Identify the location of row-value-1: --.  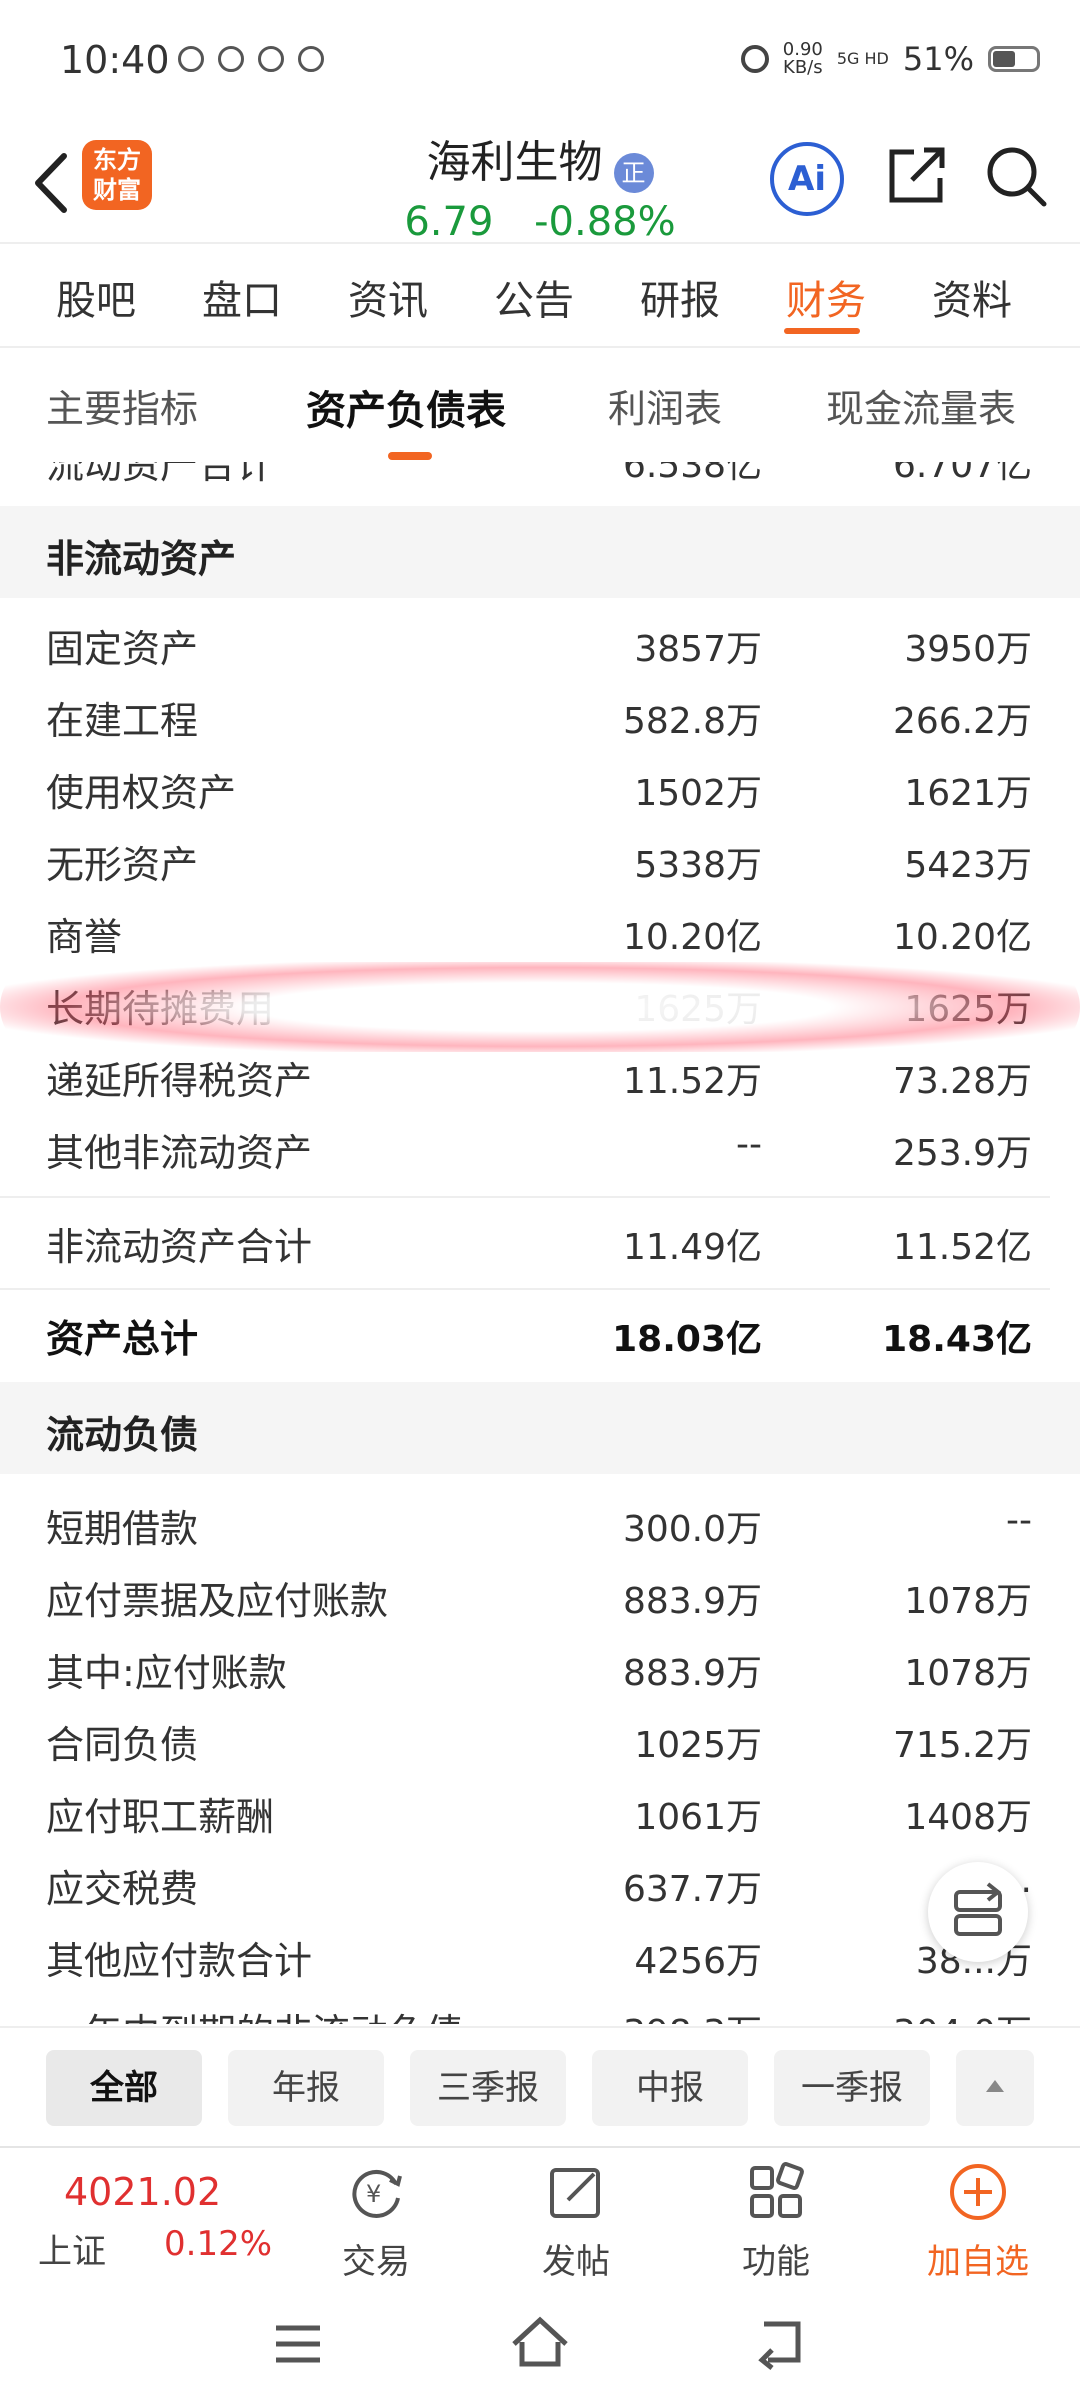
(749, 1144).